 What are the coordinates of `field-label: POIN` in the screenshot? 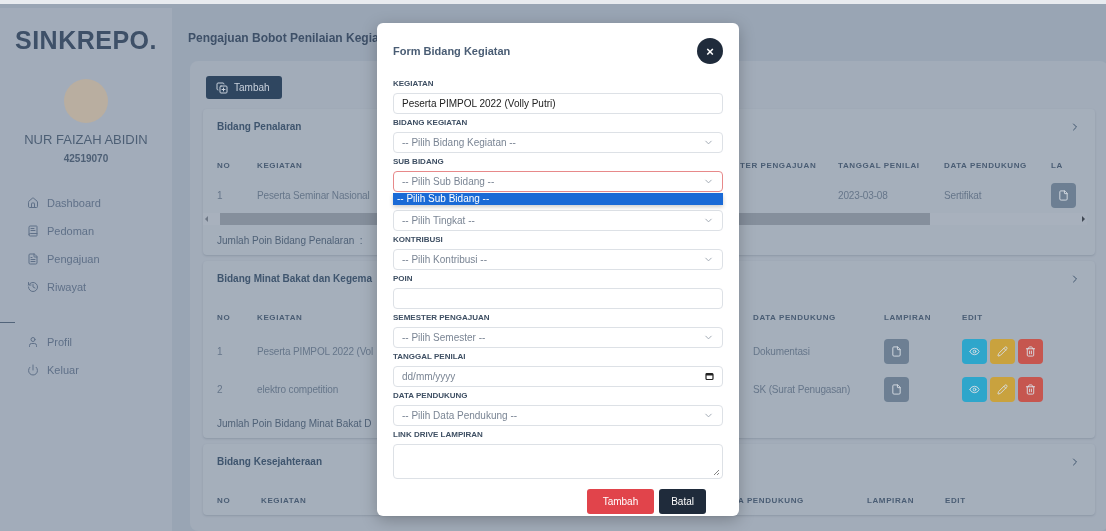 It's located at (403, 279).